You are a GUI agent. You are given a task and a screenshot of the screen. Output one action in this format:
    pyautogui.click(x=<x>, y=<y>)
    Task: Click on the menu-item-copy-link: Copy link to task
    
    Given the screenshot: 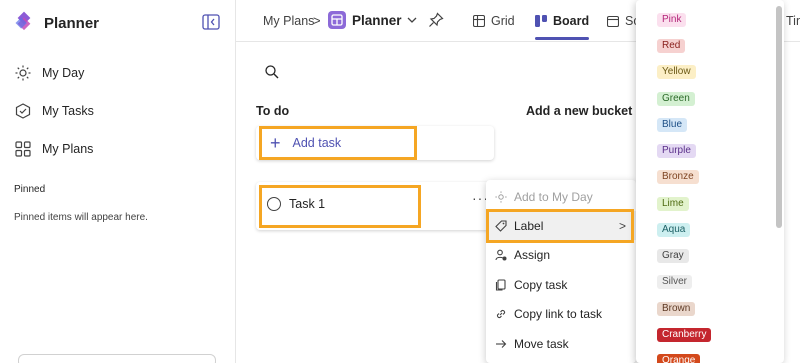 What is the action you would take?
    pyautogui.click(x=561, y=313)
    